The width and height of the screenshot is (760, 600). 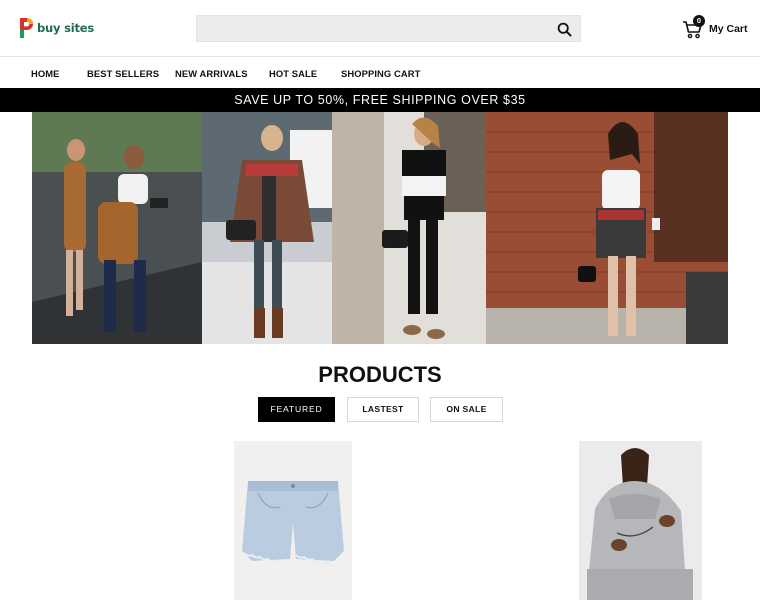 What do you see at coordinates (607, 228) in the screenshot?
I see `hero-image-brick-wall` at bounding box center [607, 228].